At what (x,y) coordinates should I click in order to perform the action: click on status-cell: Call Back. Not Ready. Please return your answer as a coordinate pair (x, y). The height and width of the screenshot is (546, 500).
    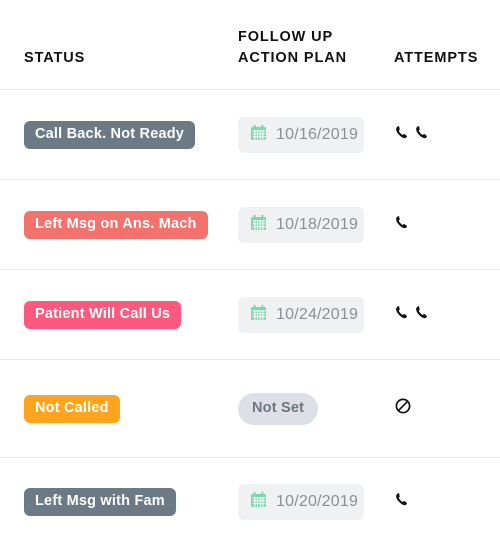
    Looking at the image, I should click on (110, 134).